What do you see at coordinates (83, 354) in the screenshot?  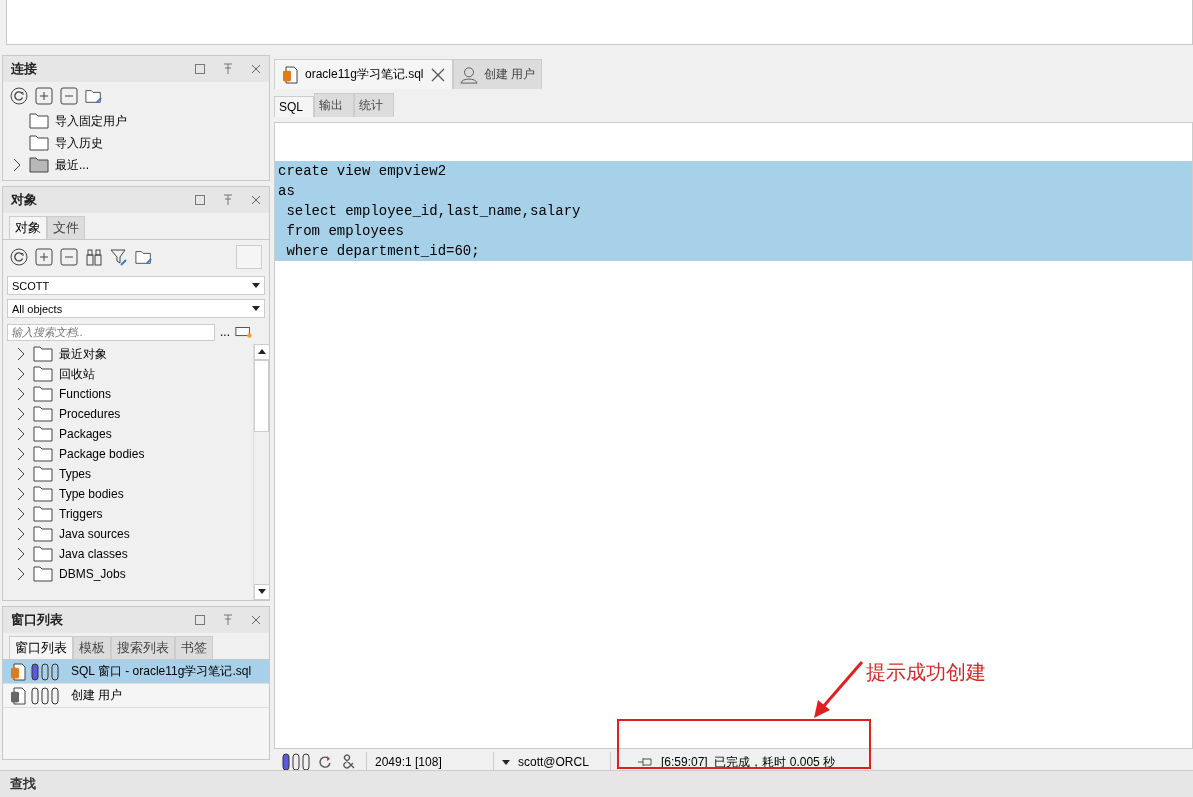 I see `item-label: 最近对象` at bounding box center [83, 354].